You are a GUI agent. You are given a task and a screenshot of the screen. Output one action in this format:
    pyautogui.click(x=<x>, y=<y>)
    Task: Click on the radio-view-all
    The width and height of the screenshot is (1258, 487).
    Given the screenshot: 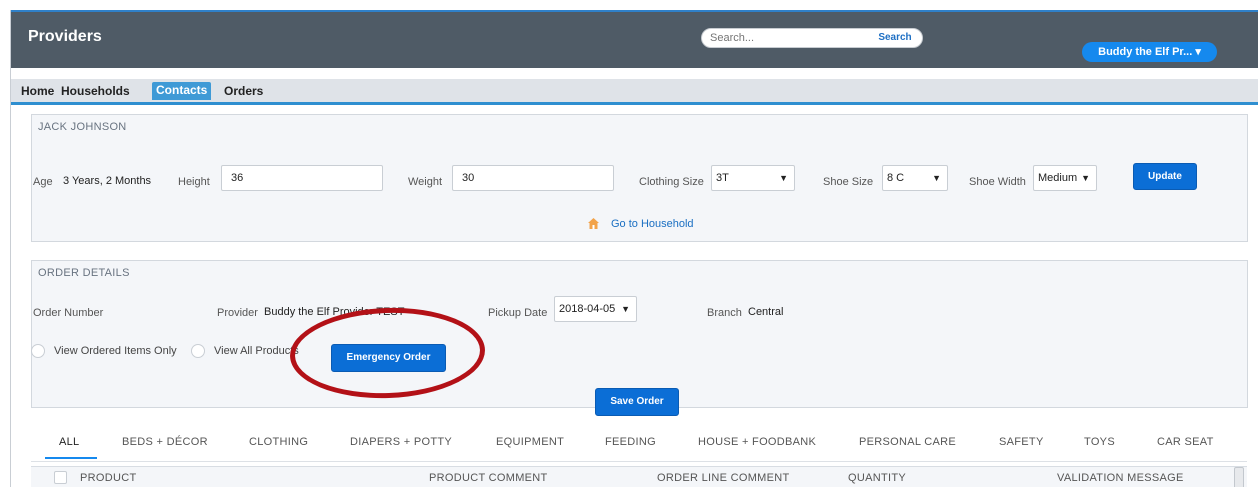 What is the action you would take?
    pyautogui.click(x=198, y=351)
    